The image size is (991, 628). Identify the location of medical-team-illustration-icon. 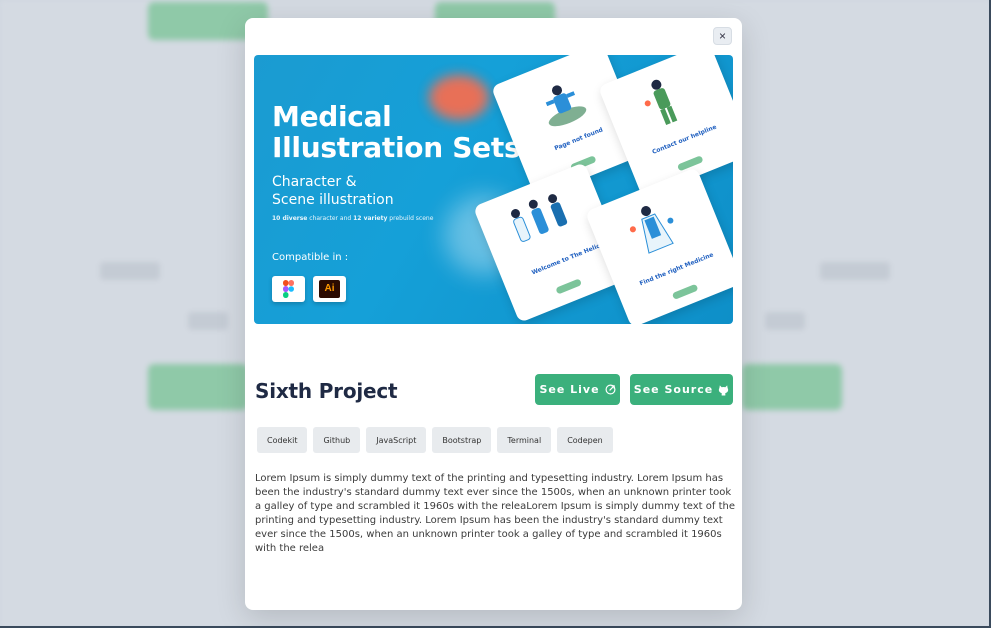
(539, 218).